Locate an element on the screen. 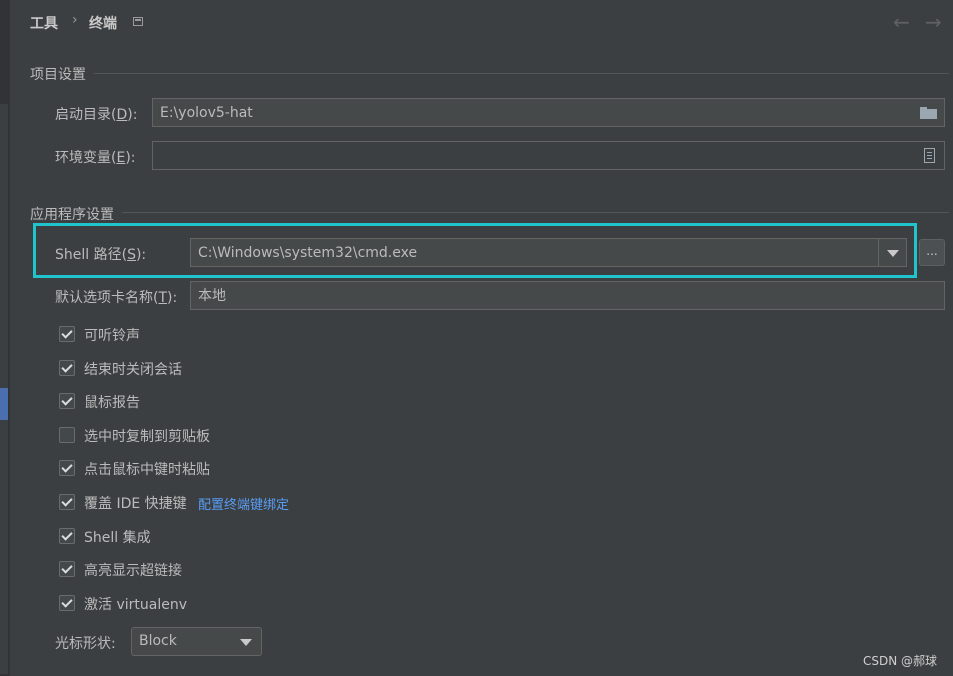 The height and width of the screenshot is (676, 953). back-arrow-icon: ← is located at coordinates (901, 22).